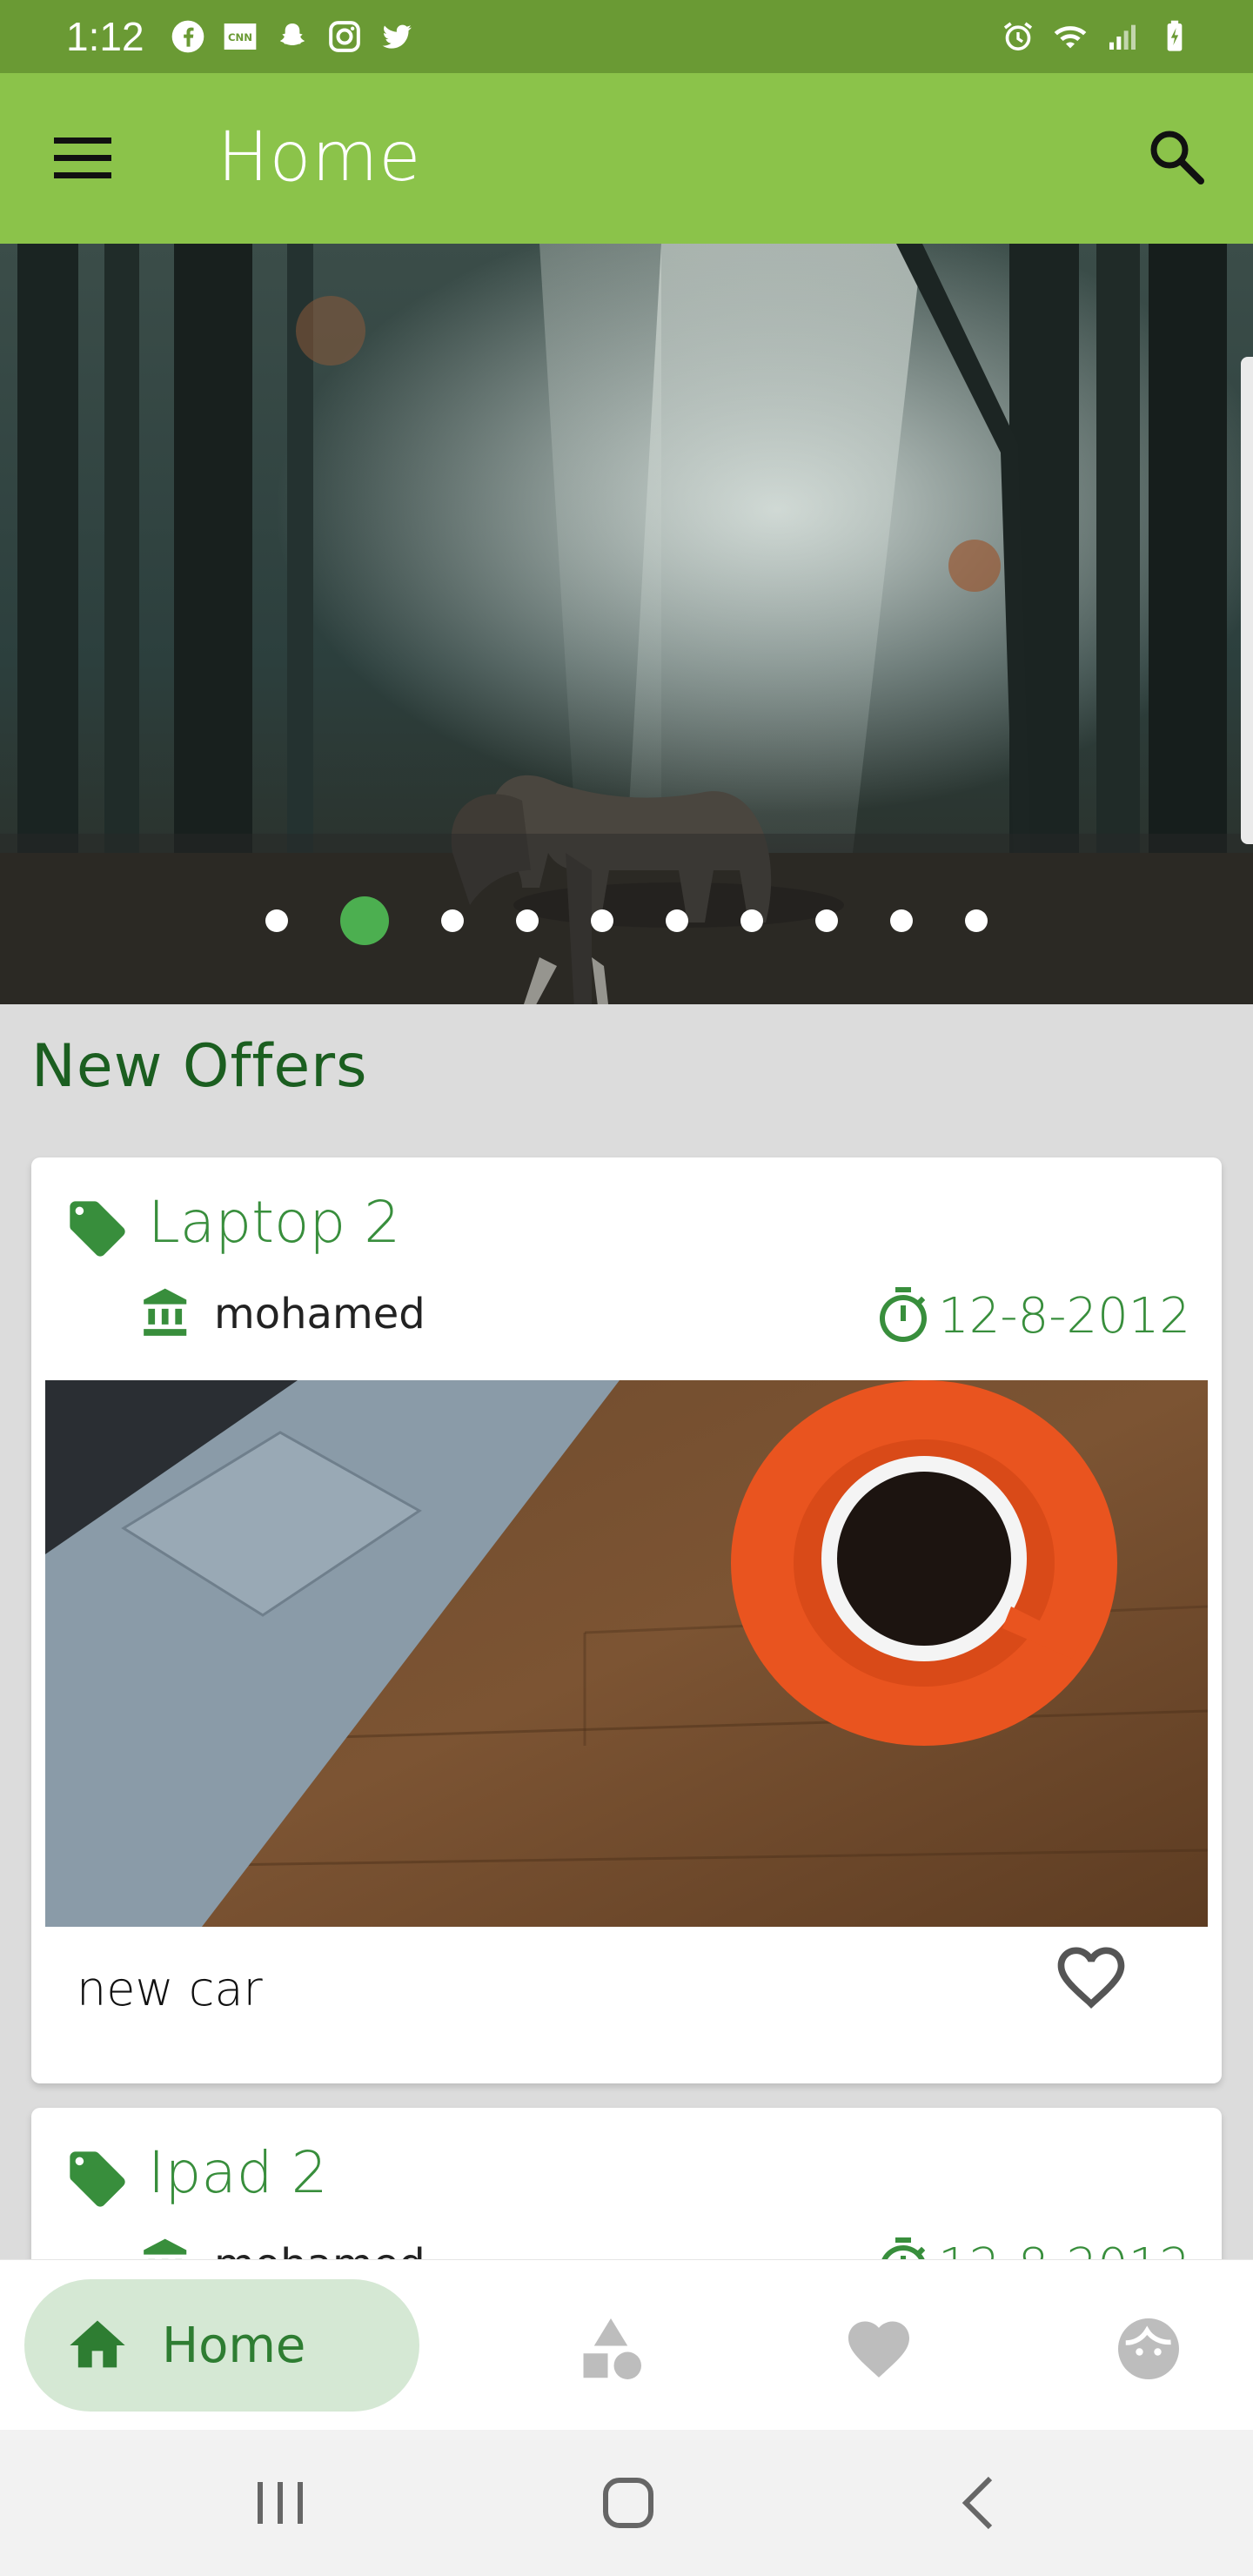  I want to click on svg-text: CNN, so click(239, 37).